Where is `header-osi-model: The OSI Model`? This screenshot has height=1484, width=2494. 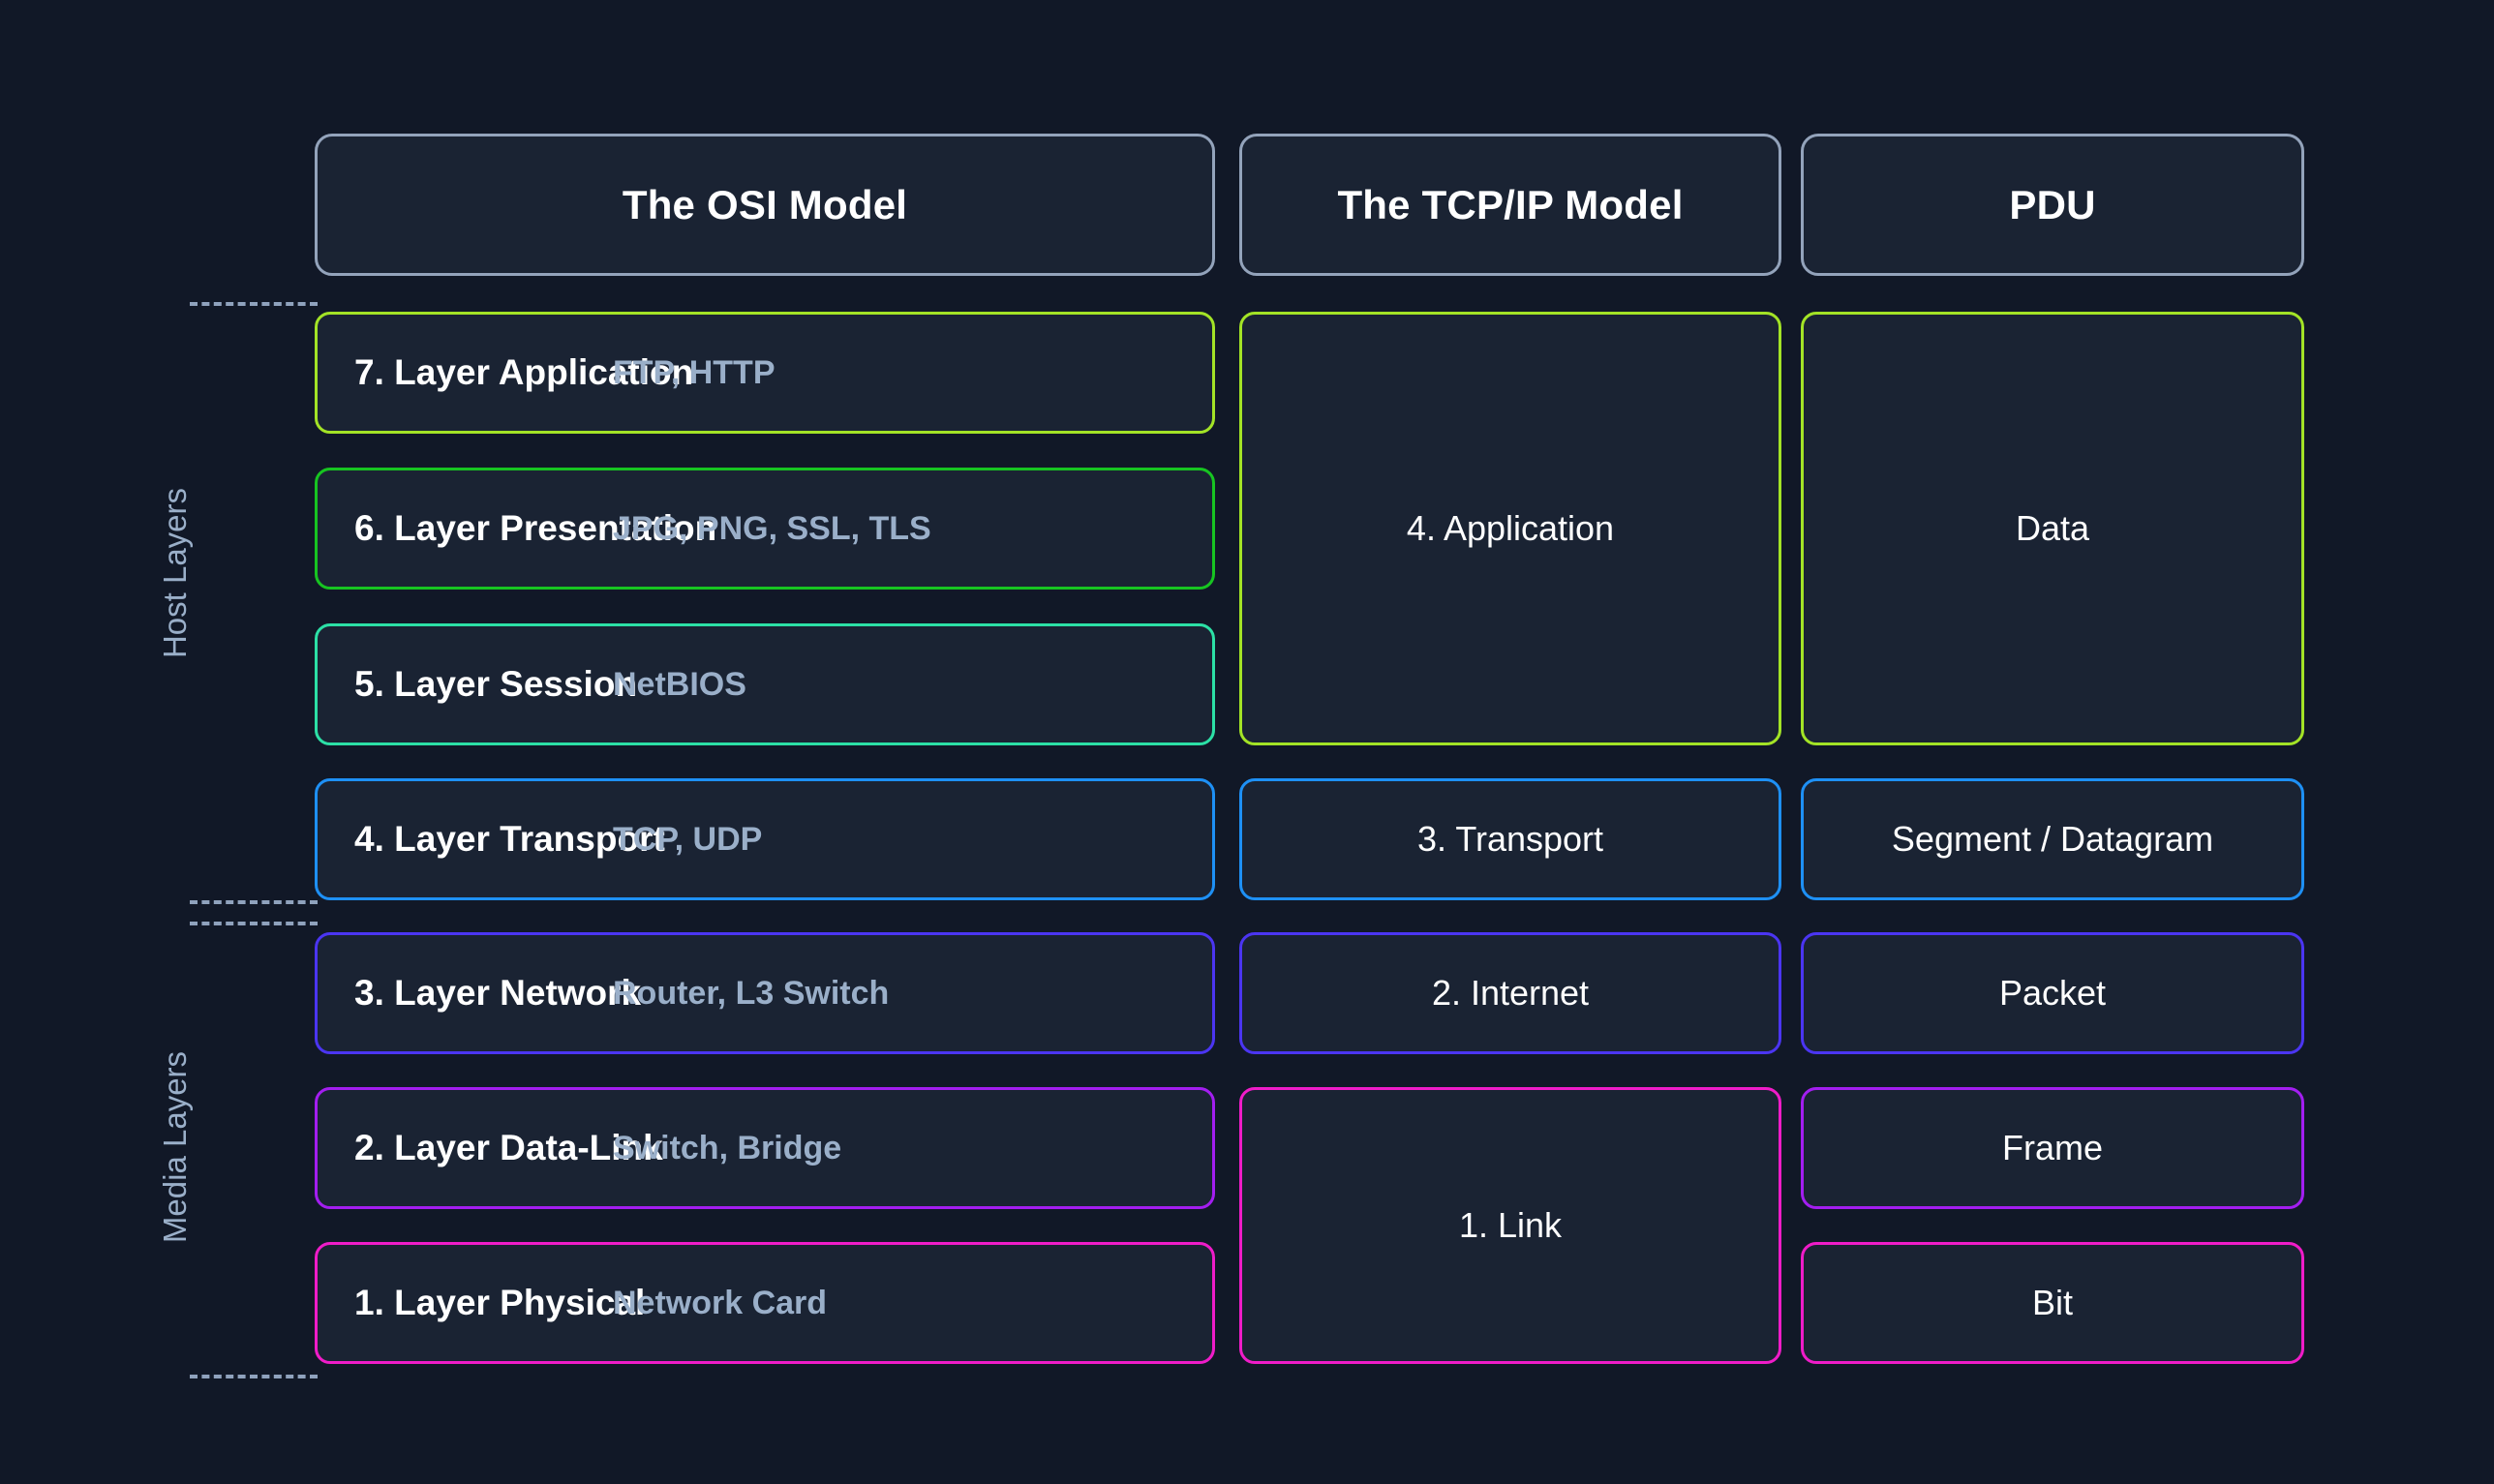 header-osi-model: The OSI Model is located at coordinates (765, 205).